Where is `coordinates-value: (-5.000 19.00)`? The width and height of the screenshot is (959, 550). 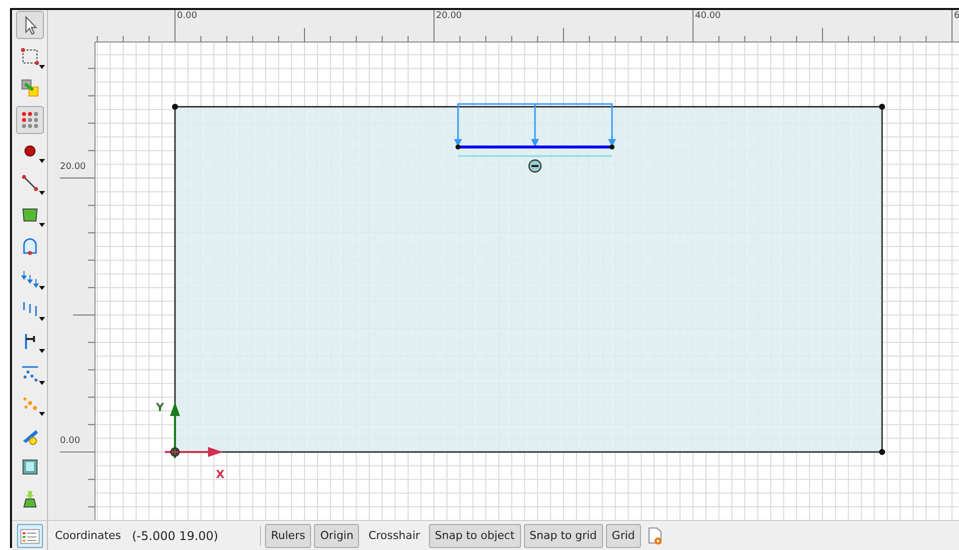
coordinates-value: (-5.000 19.00) is located at coordinates (176, 535).